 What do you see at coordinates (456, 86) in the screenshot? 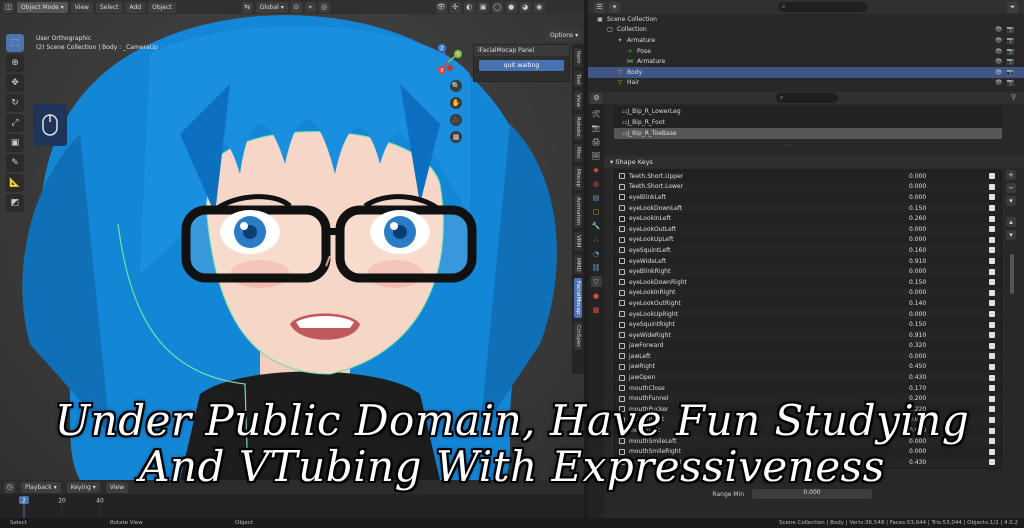
I see `zoom-icon: 🔍` at bounding box center [456, 86].